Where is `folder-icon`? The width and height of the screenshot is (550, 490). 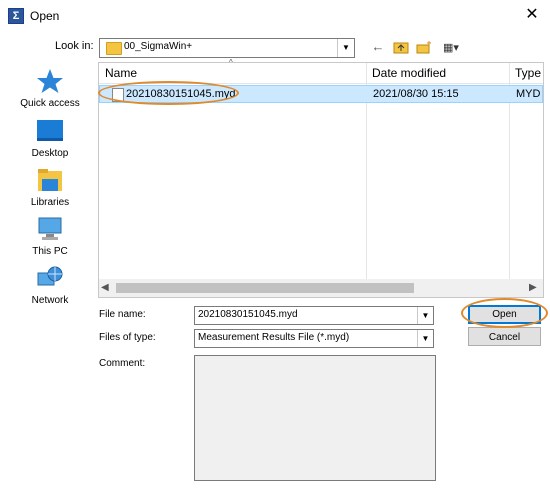 folder-icon is located at coordinates (114, 48).